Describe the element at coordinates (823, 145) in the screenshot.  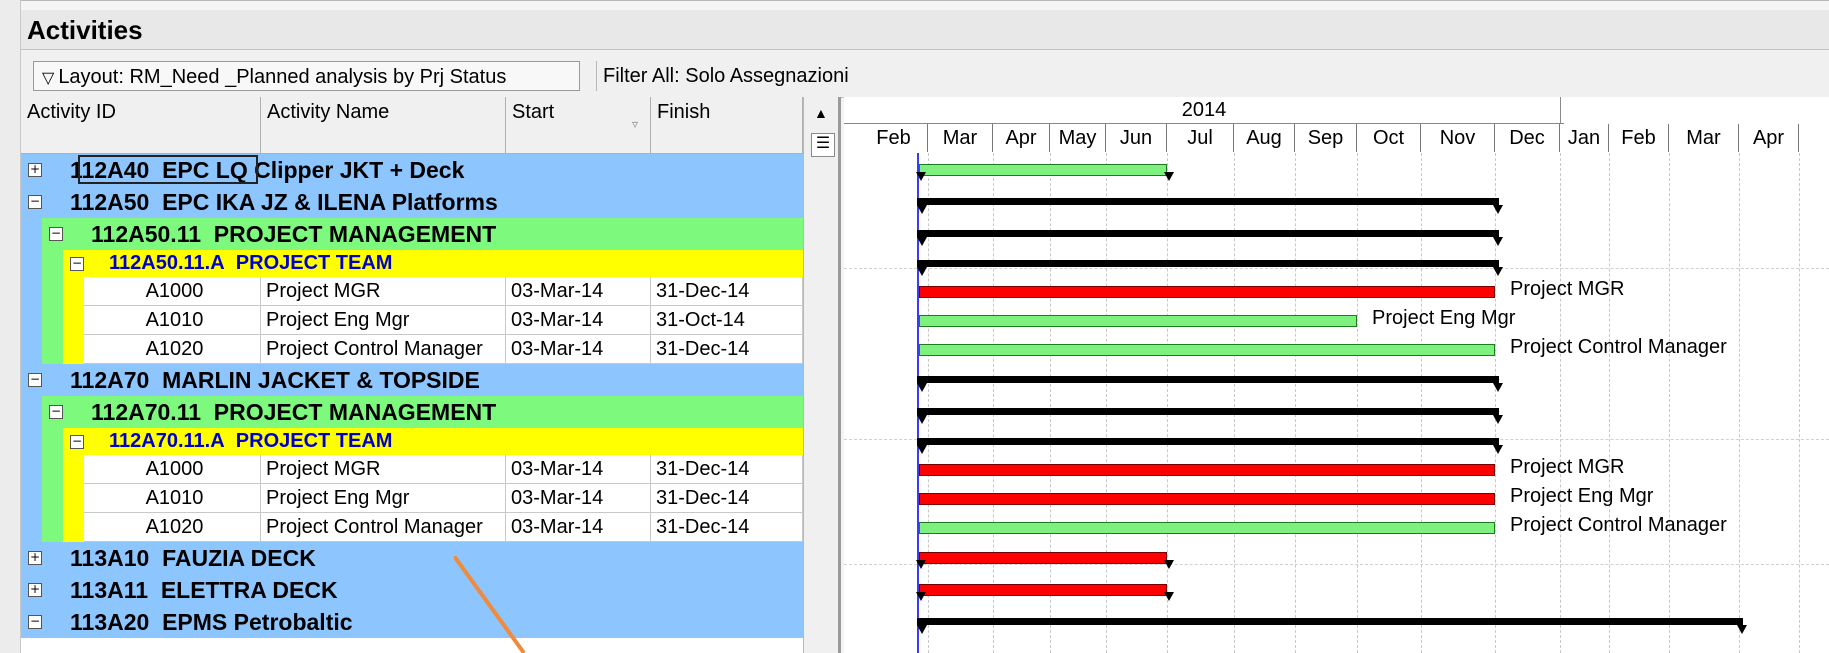
I see `column-menu-icon: ☰` at that location.